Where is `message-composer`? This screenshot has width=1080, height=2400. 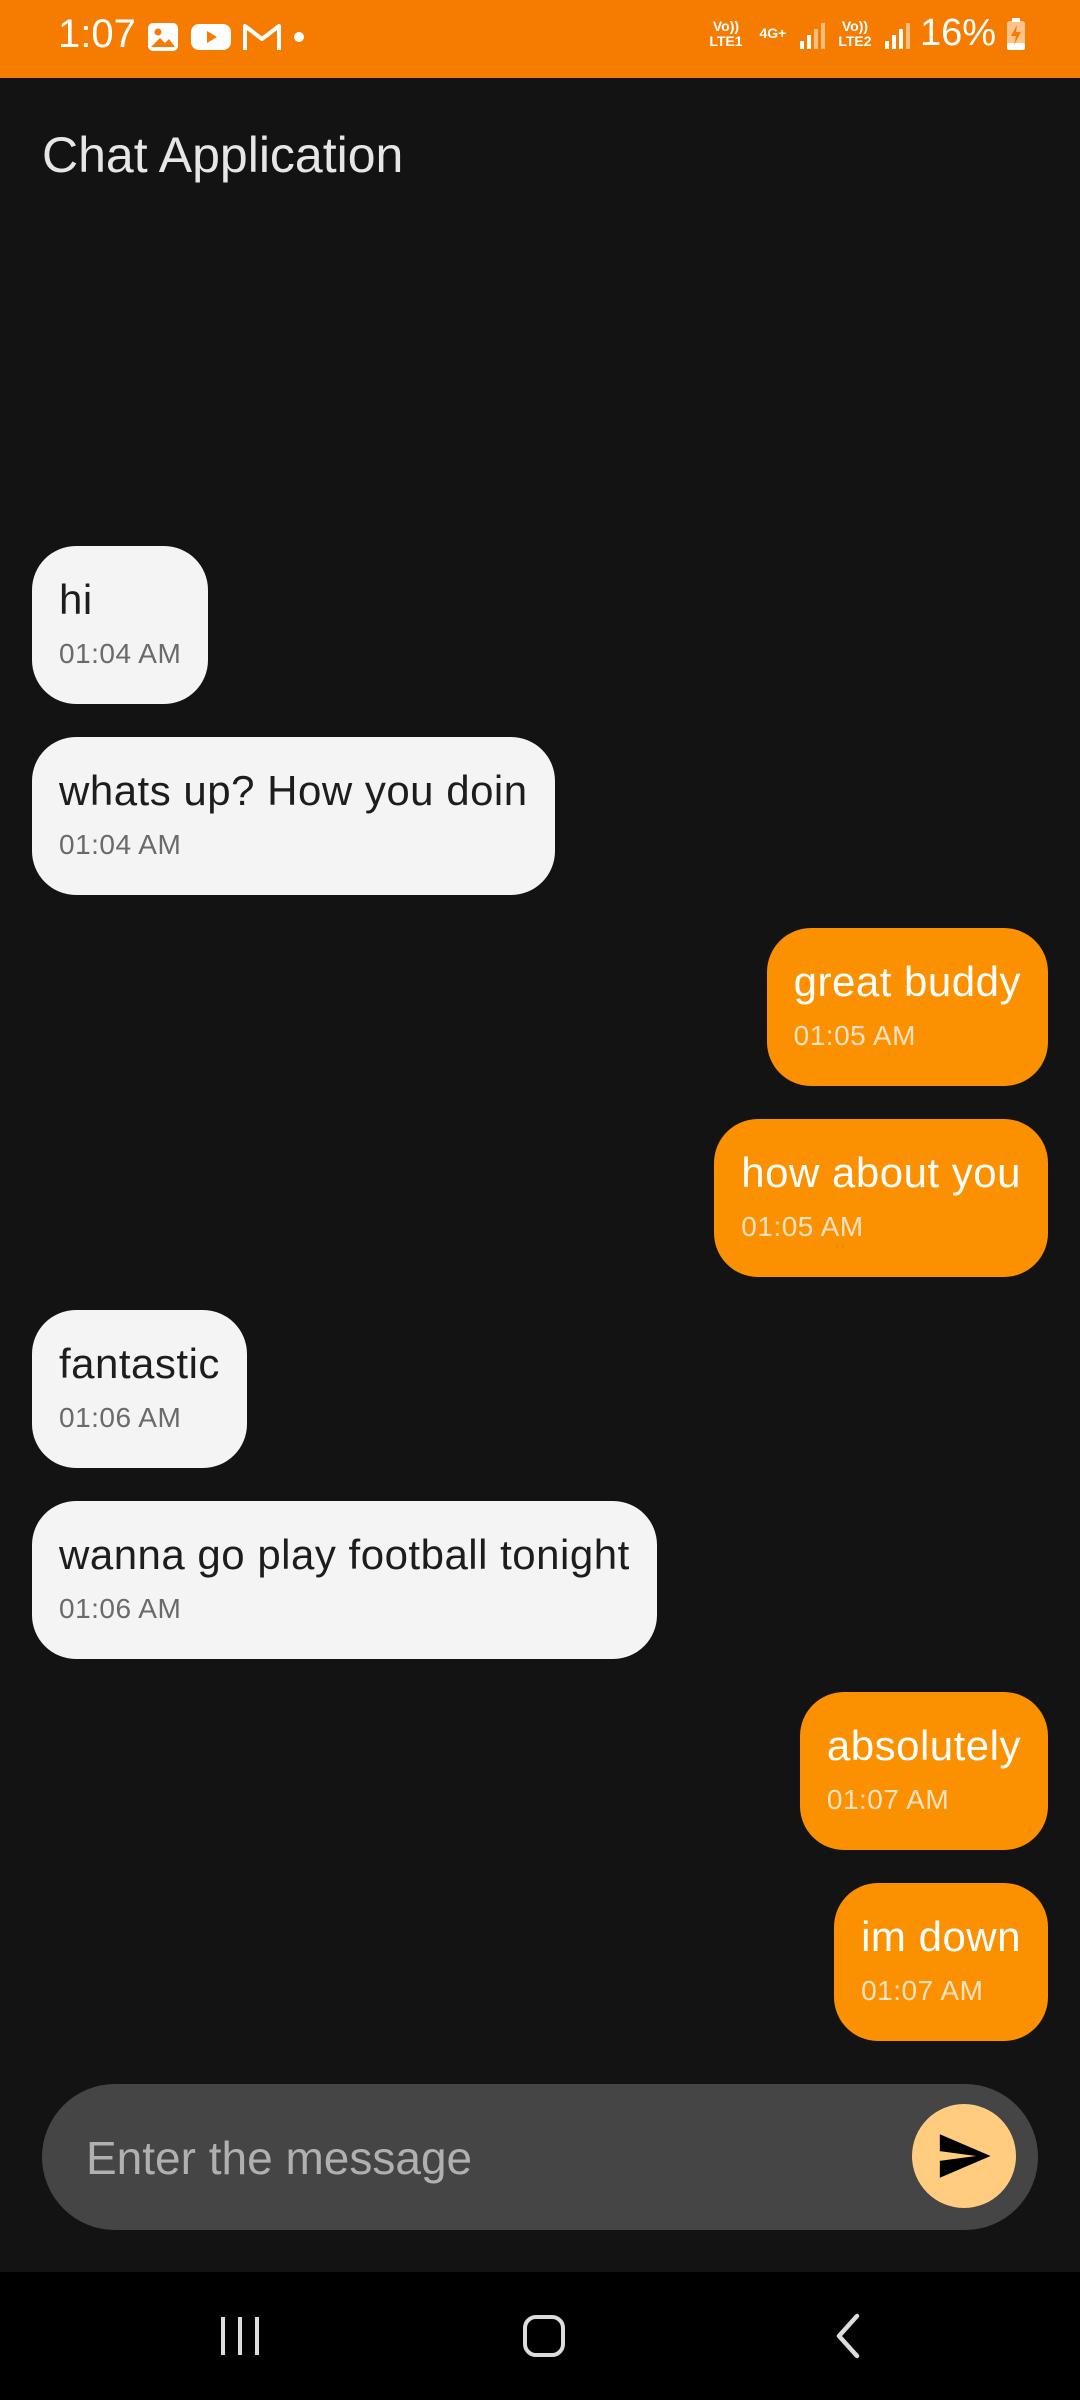
message-composer is located at coordinates (540, 2158).